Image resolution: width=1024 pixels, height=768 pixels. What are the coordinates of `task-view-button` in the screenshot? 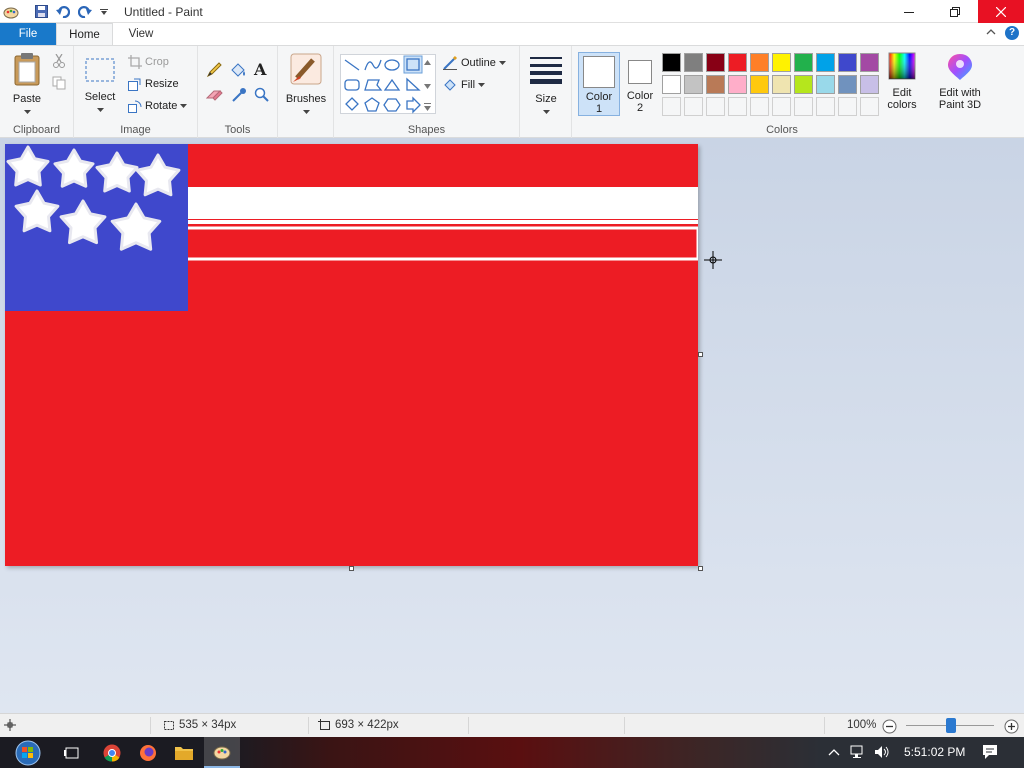 It's located at (72, 752).